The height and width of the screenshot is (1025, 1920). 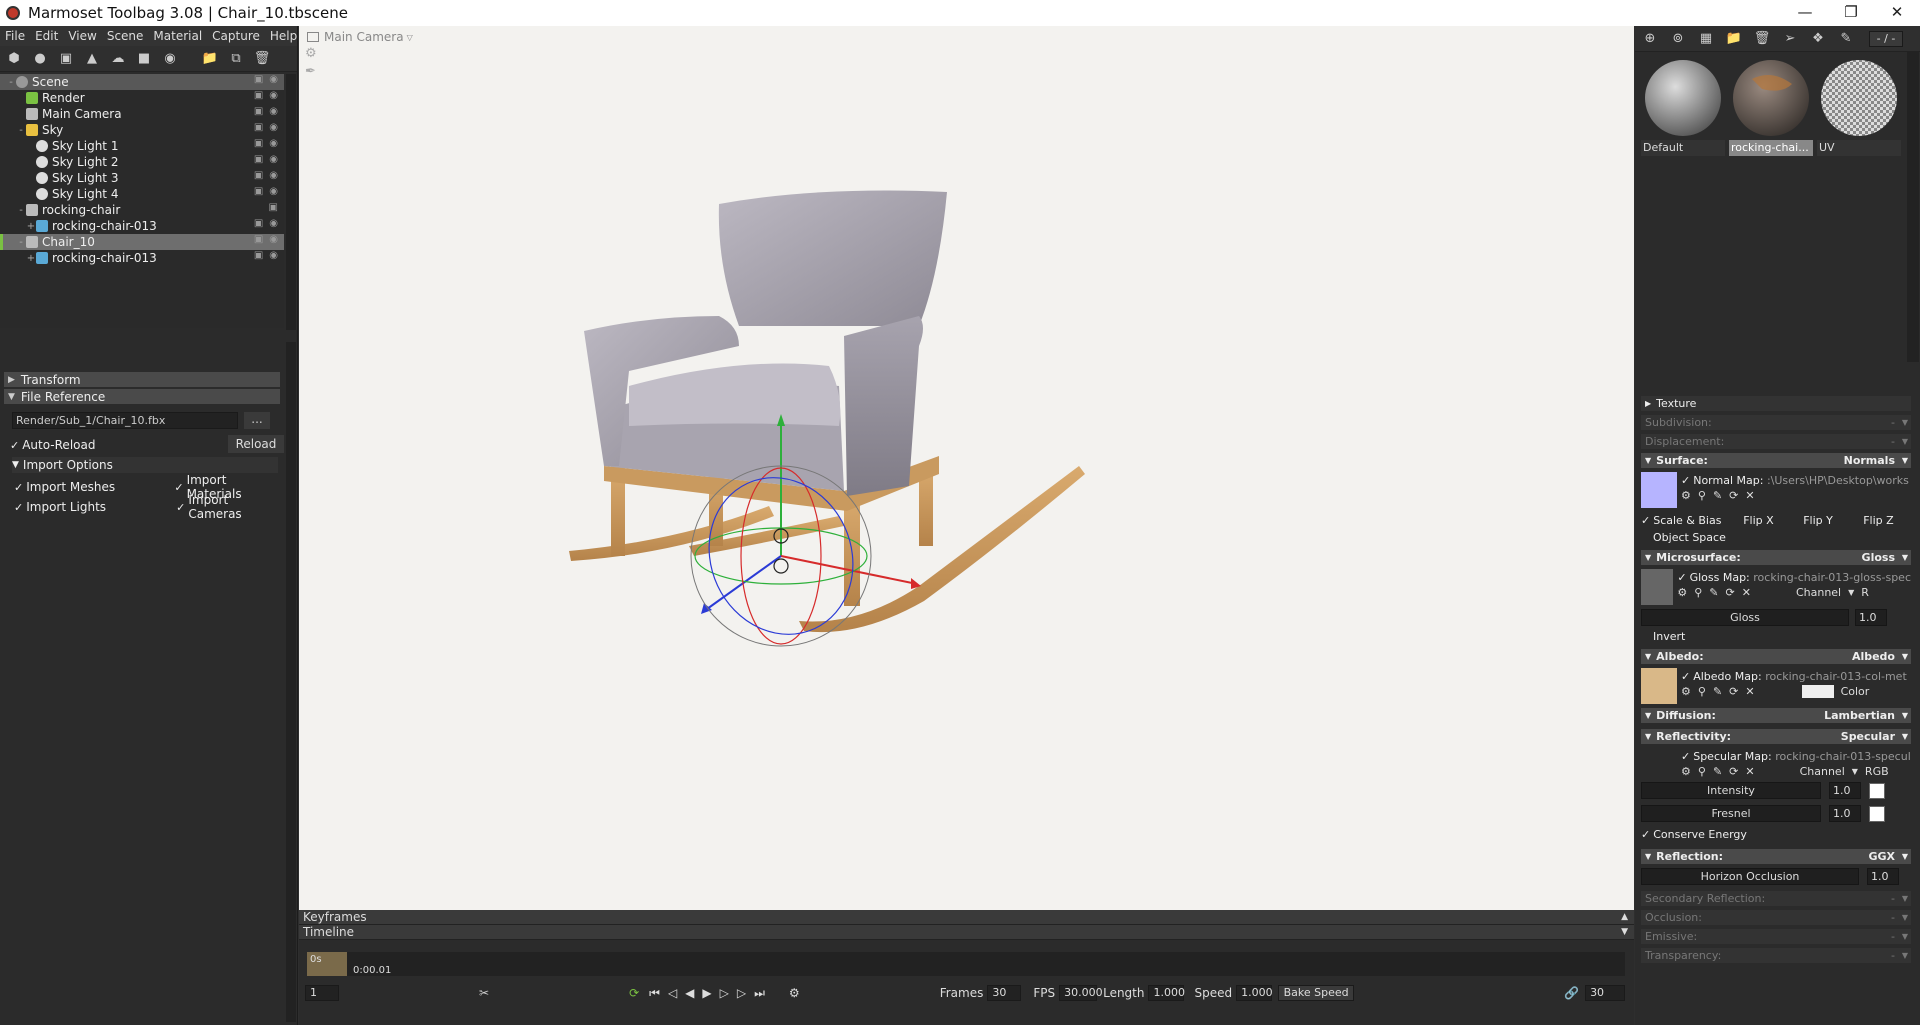 What do you see at coordinates (31, 226) in the screenshot?
I see `expand-icon: +` at bounding box center [31, 226].